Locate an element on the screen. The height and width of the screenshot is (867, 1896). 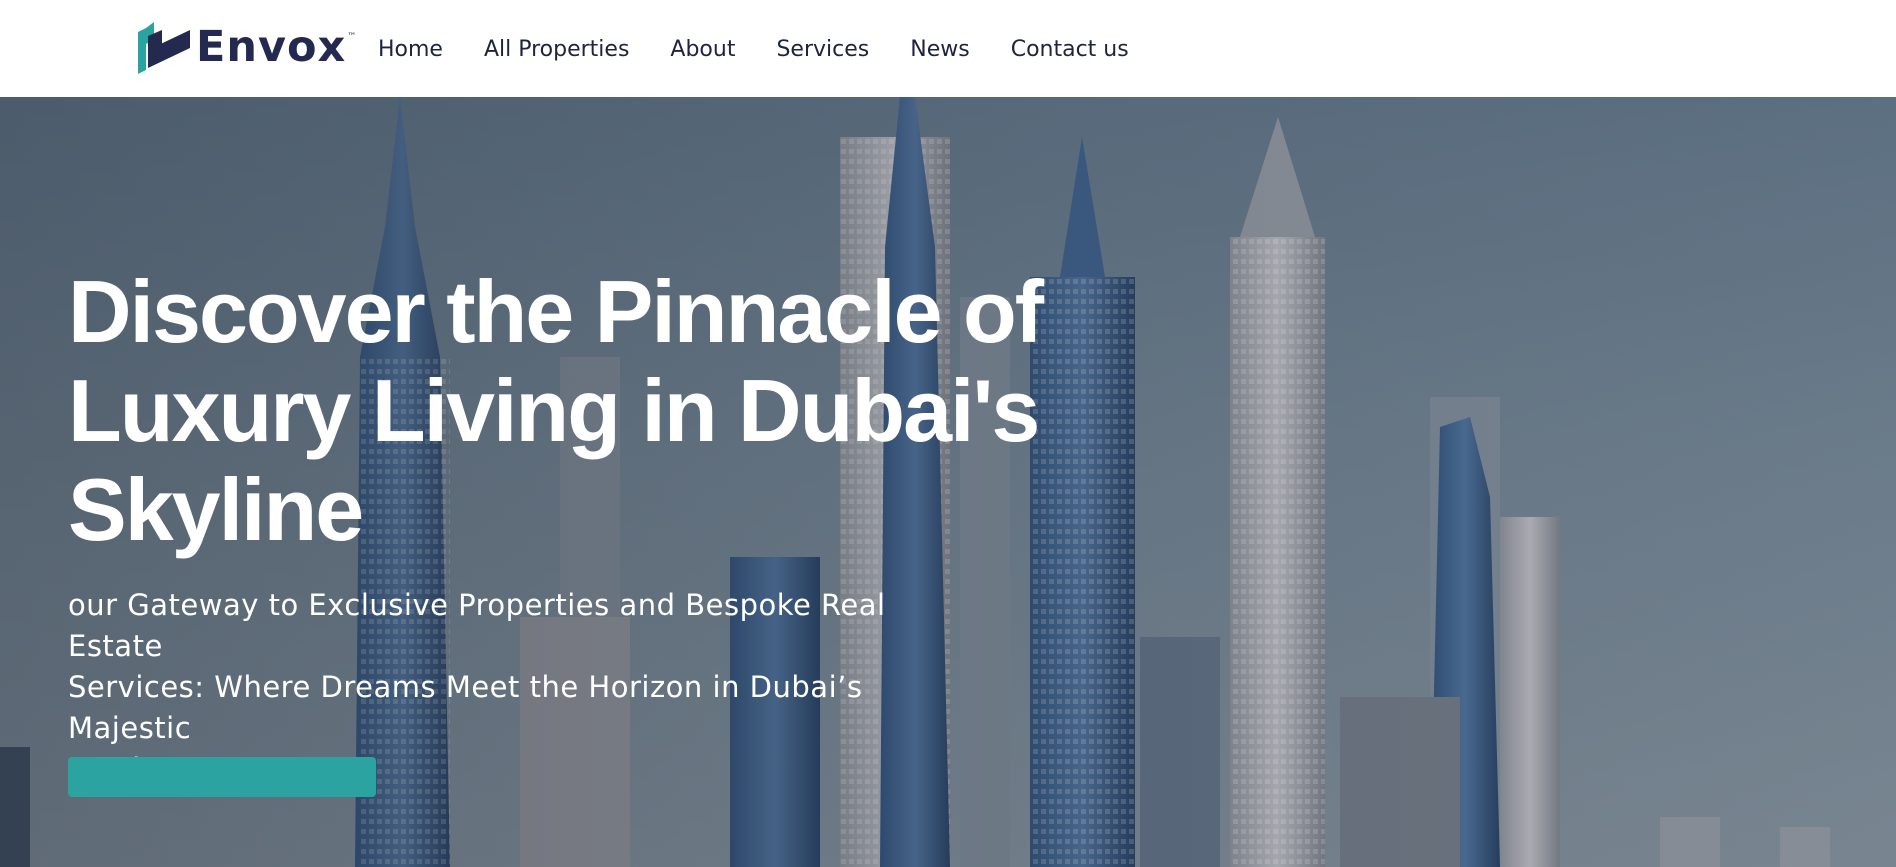
nav-about: About is located at coordinates (702, 50).